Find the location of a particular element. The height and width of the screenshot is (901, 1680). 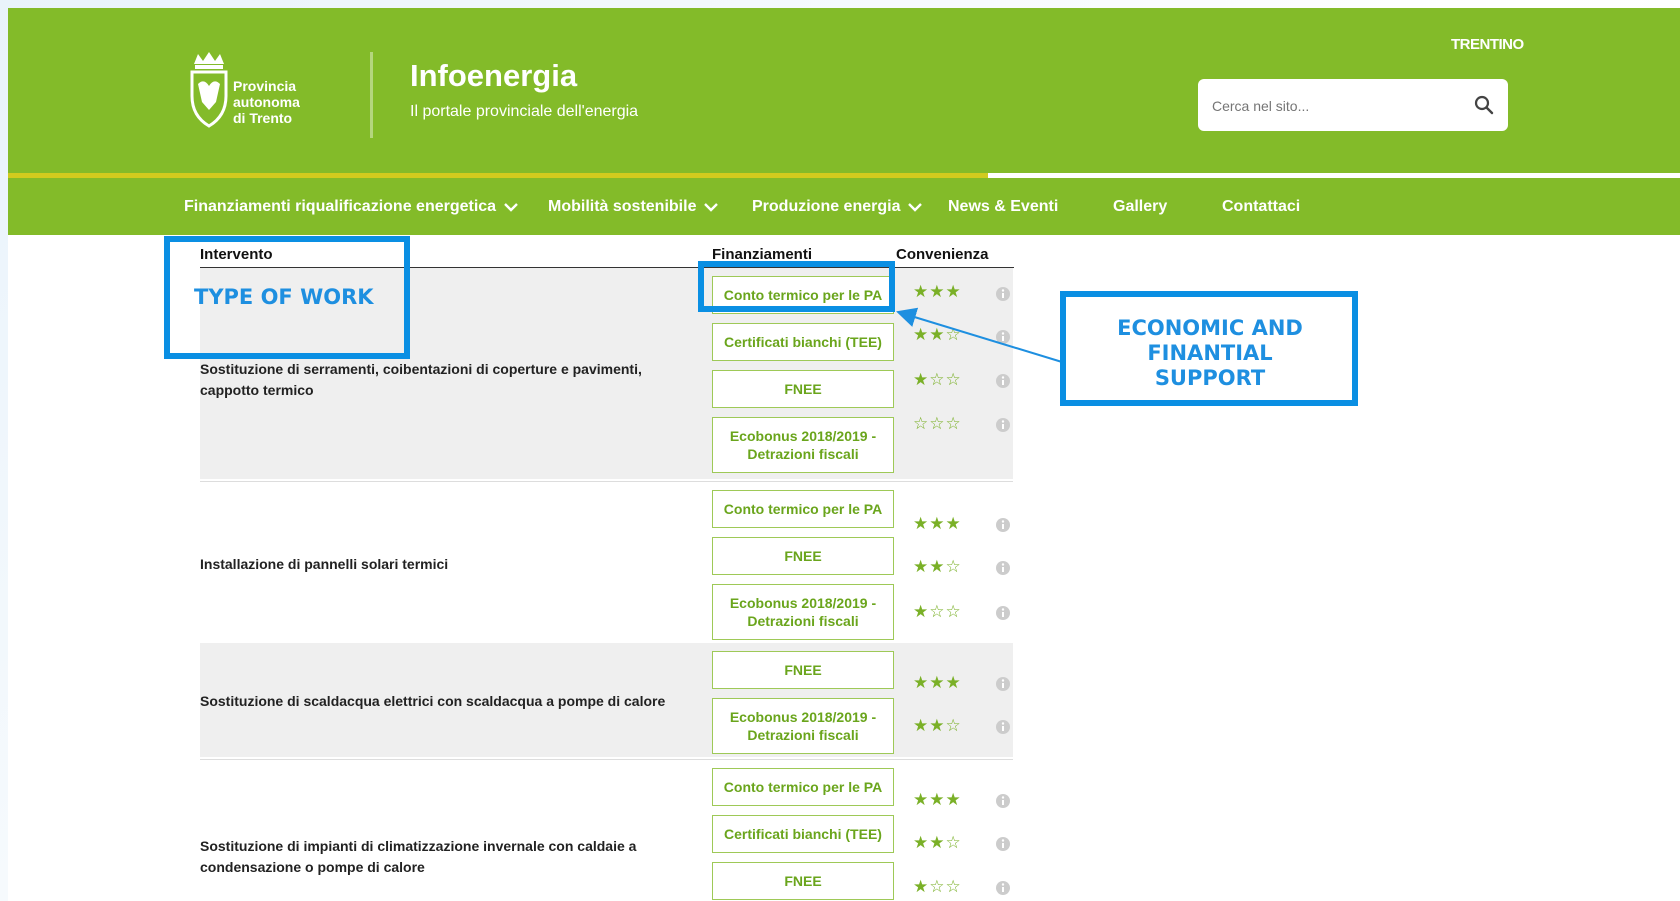

nav-item-gallery: Gallery is located at coordinates (1140, 206).